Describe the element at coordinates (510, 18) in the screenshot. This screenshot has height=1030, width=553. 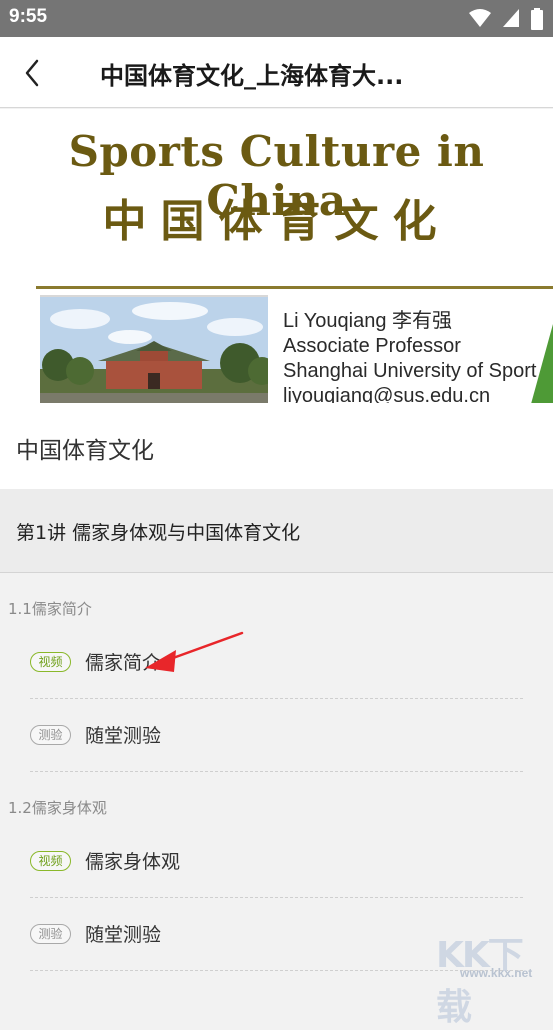
I see `signal-icon` at that location.